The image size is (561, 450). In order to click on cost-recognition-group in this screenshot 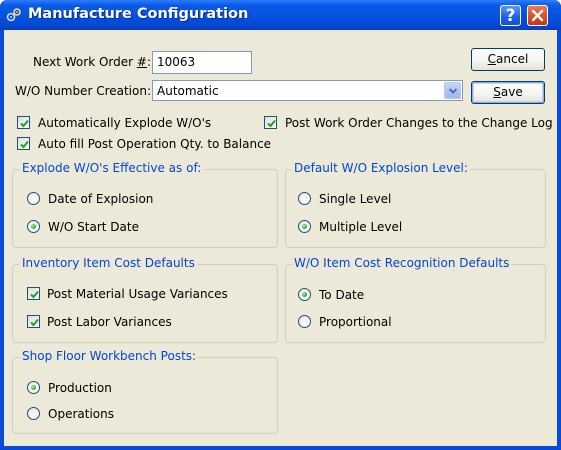, I will do `click(415, 303)`.